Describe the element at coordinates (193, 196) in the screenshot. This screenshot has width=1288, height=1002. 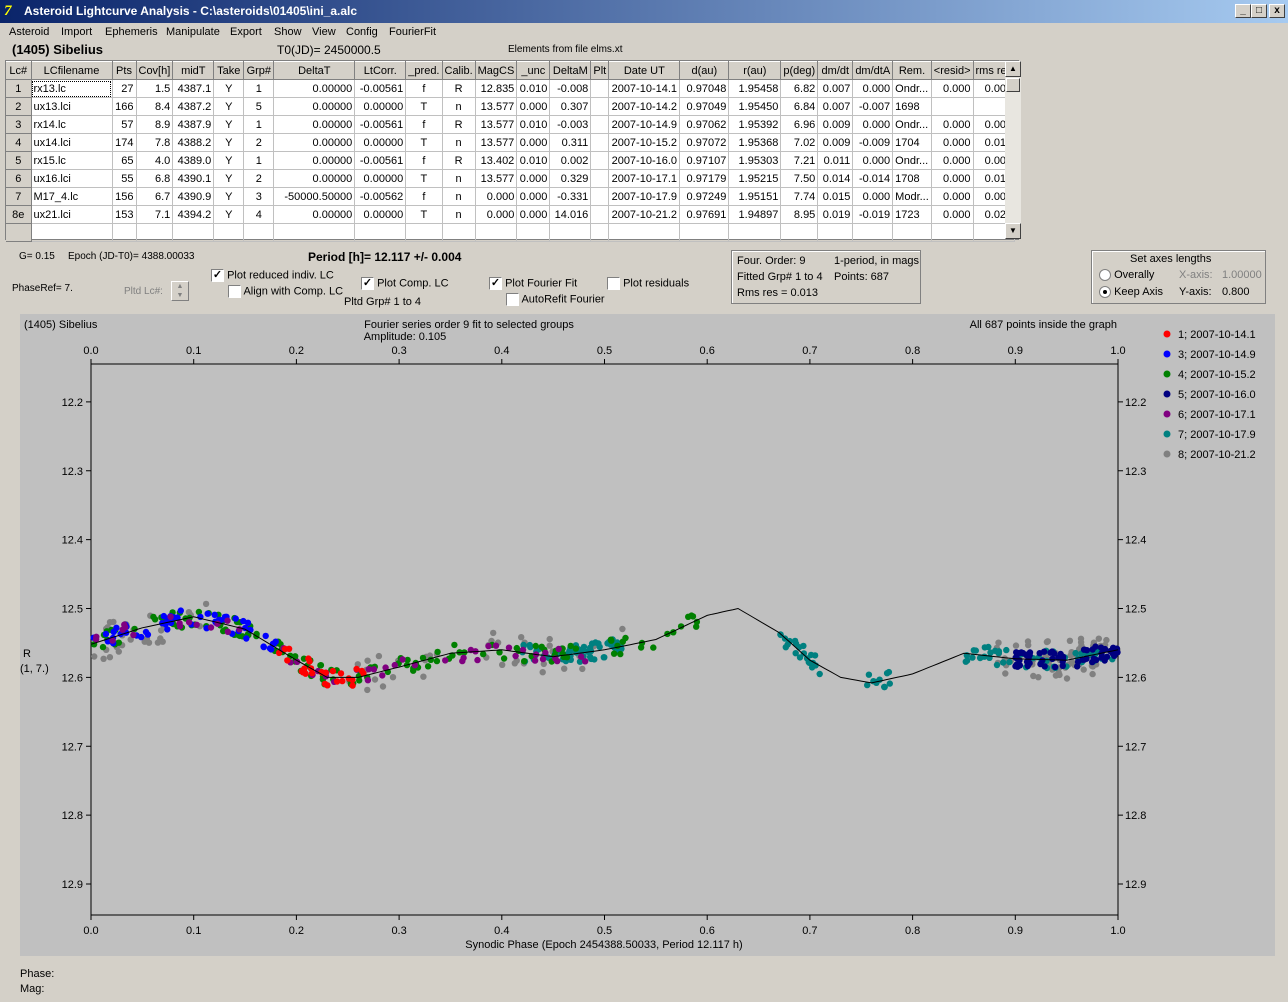
I see `table-cell: 4390.9` at that location.